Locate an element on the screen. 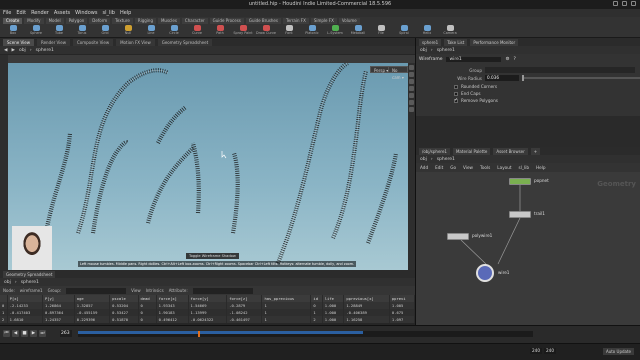  column-header: P[x] is located at coordinates (25, 298).